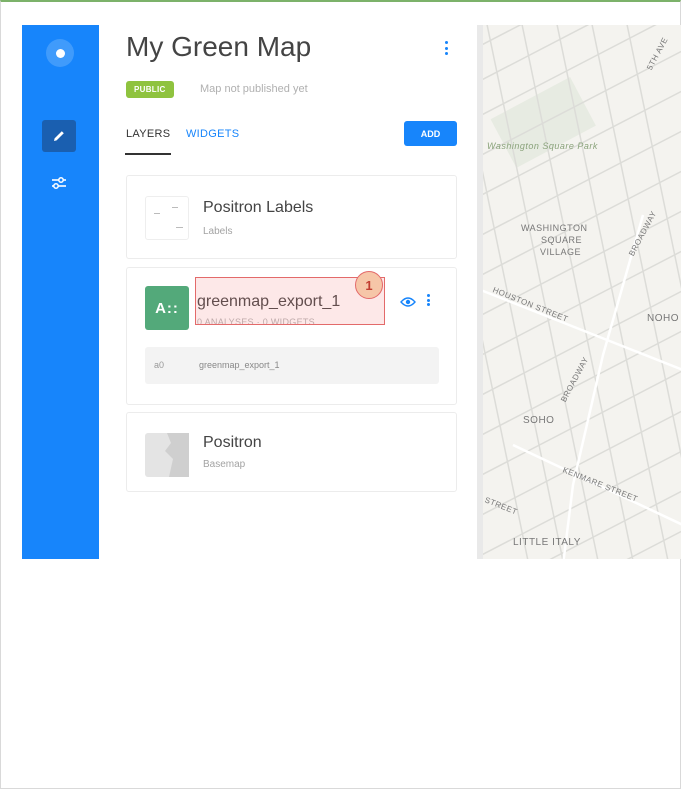 Image resolution: width=681 pixels, height=789 pixels. I want to click on layer-type: Labels, so click(218, 231).